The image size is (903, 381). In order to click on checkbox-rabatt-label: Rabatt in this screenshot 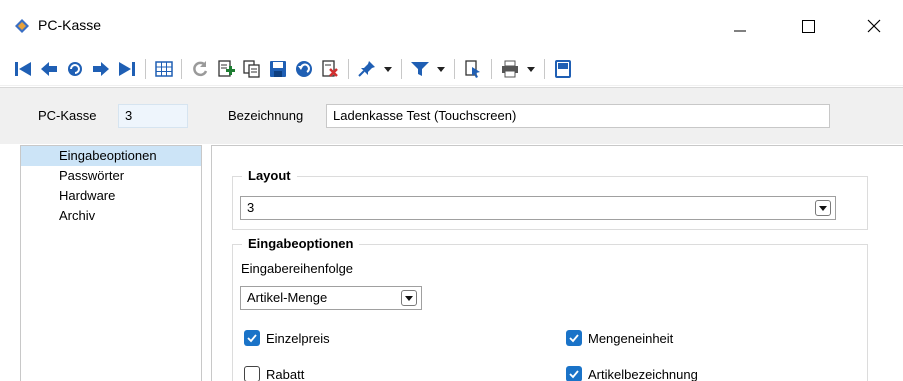, I will do `click(285, 373)`.